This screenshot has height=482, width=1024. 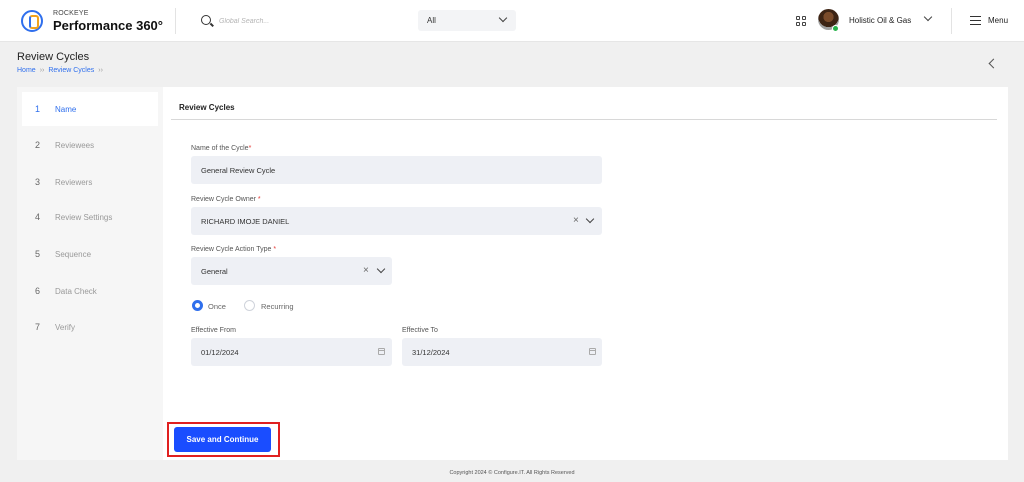 I want to click on menu-button-label: Menu, so click(x=998, y=20).